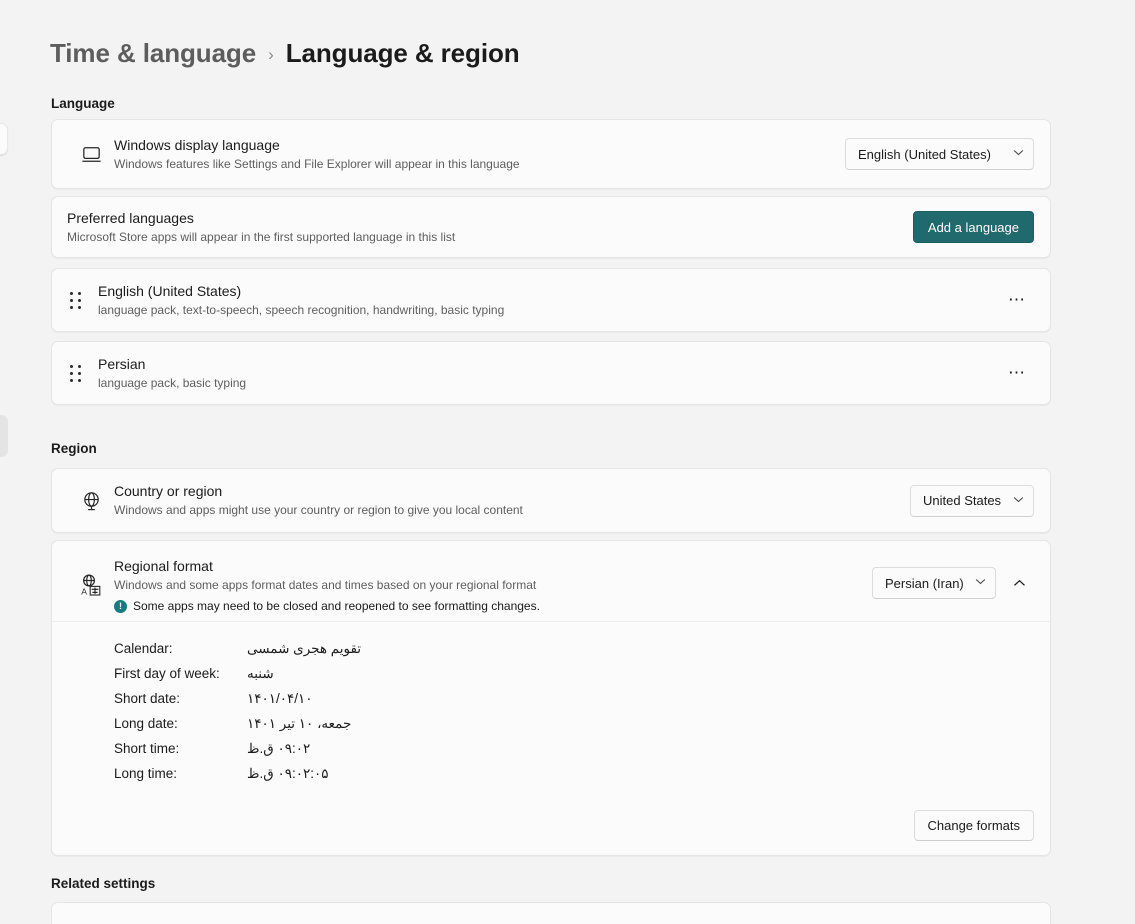 Image resolution: width=1135 pixels, height=924 pixels. I want to click on country-or-region-controls: United States, so click(972, 500).